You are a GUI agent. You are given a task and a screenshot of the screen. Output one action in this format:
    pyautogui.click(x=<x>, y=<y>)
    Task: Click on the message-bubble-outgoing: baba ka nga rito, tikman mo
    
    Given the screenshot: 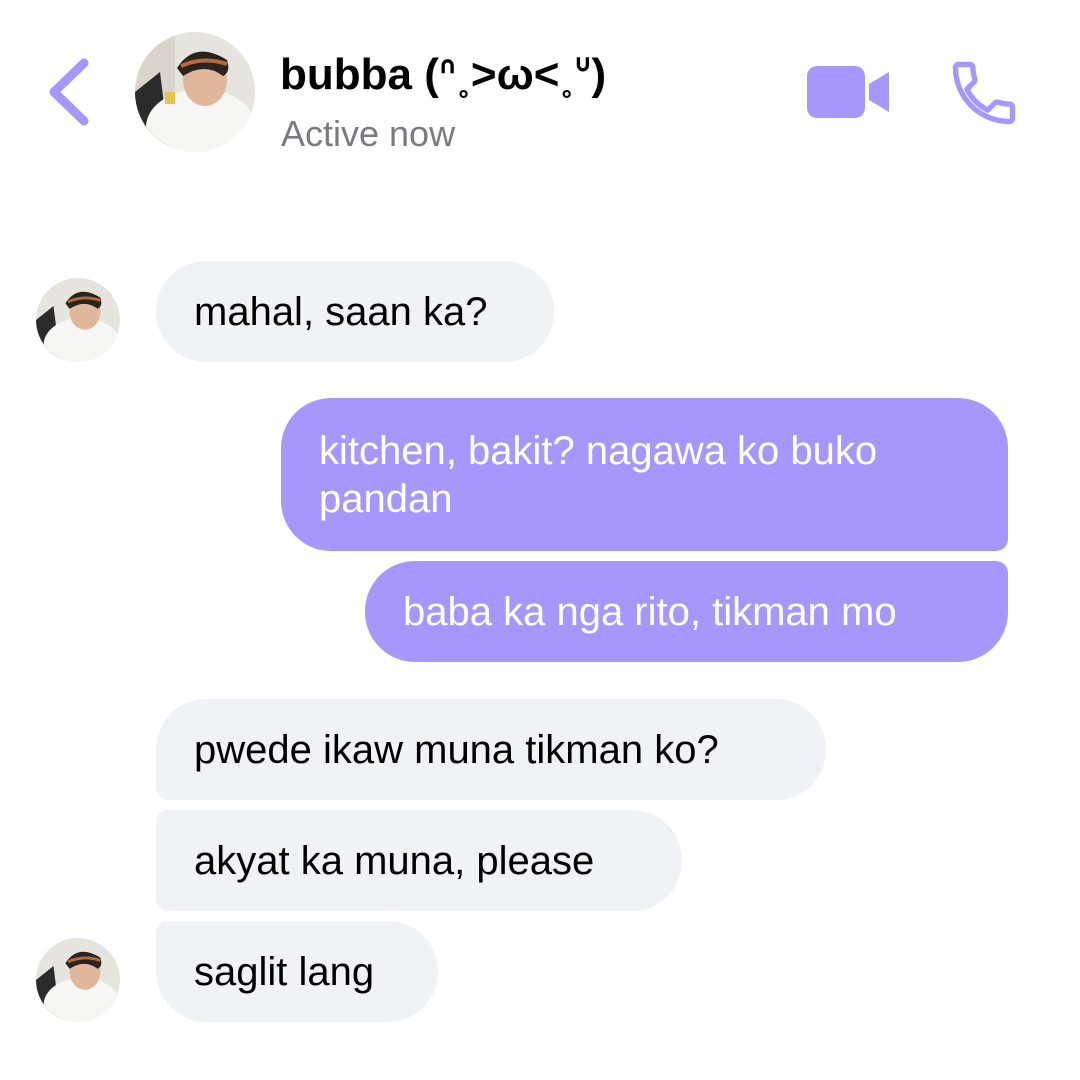 What is the action you would take?
    pyautogui.click(x=686, y=611)
    